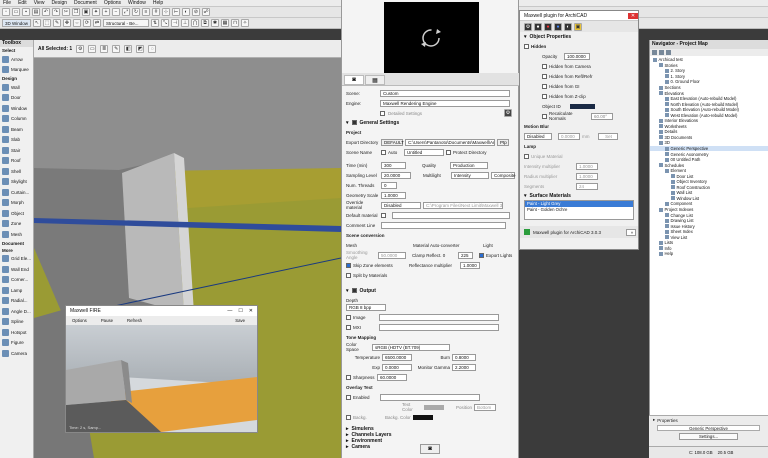 This screenshot has height=458, width=768. I want to click on arrow-select-icon: ↖, so click(37, 23).